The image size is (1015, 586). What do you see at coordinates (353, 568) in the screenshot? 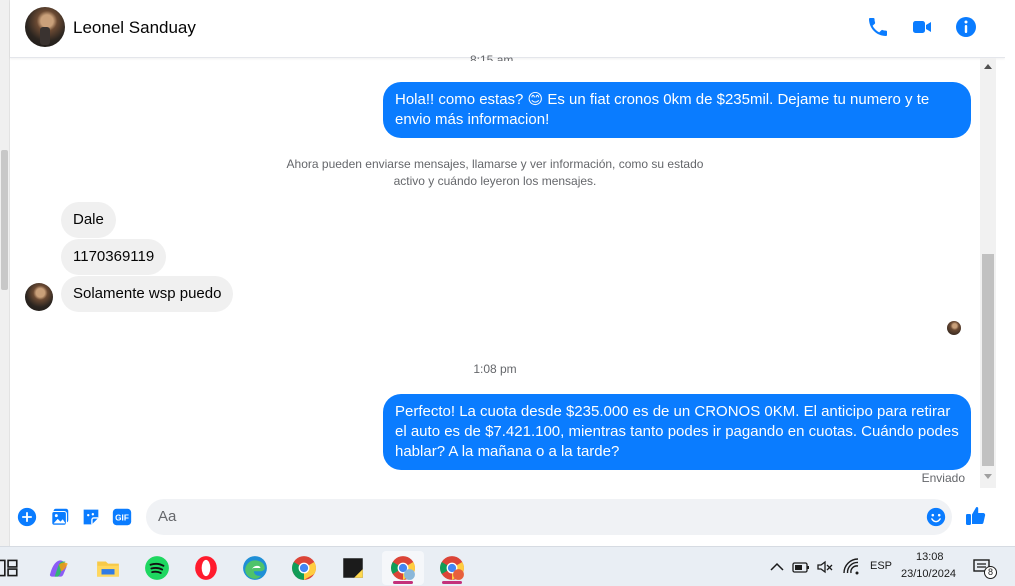
I see `sticky-notes-app` at bounding box center [353, 568].